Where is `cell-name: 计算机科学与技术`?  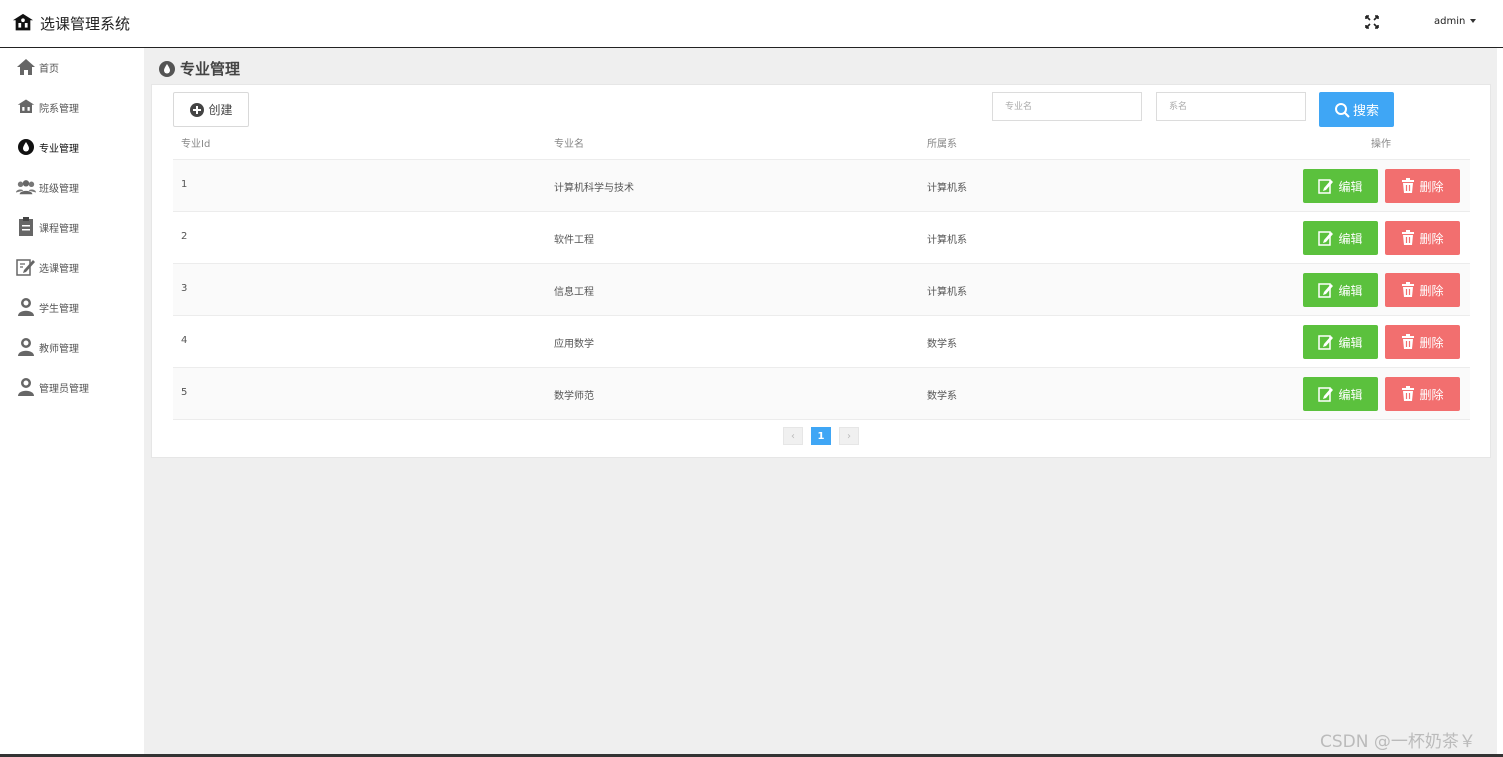
cell-name: 计算机科学与技术 is located at coordinates (594, 188).